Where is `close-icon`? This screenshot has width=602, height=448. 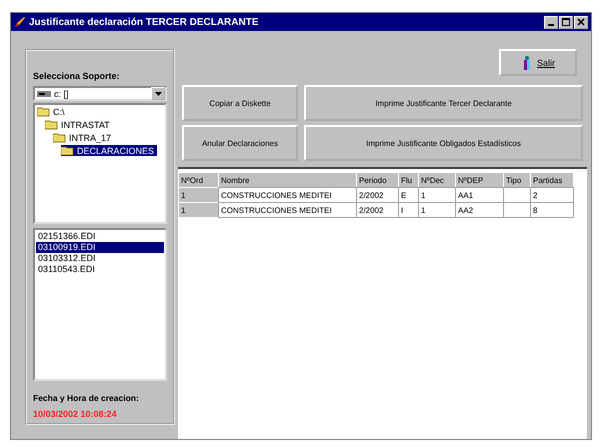
close-icon is located at coordinates (581, 22).